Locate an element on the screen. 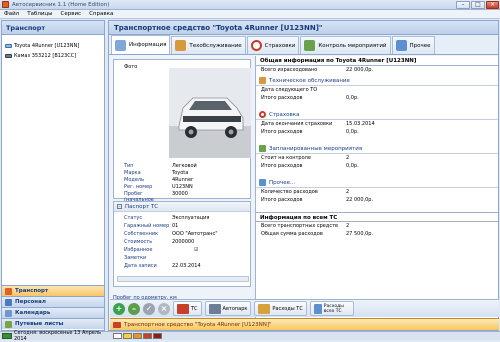 The width and height of the screenshot is (500, 342). tree-item-label: Камаз 353212 [В123СС] is located at coordinates (45, 56).